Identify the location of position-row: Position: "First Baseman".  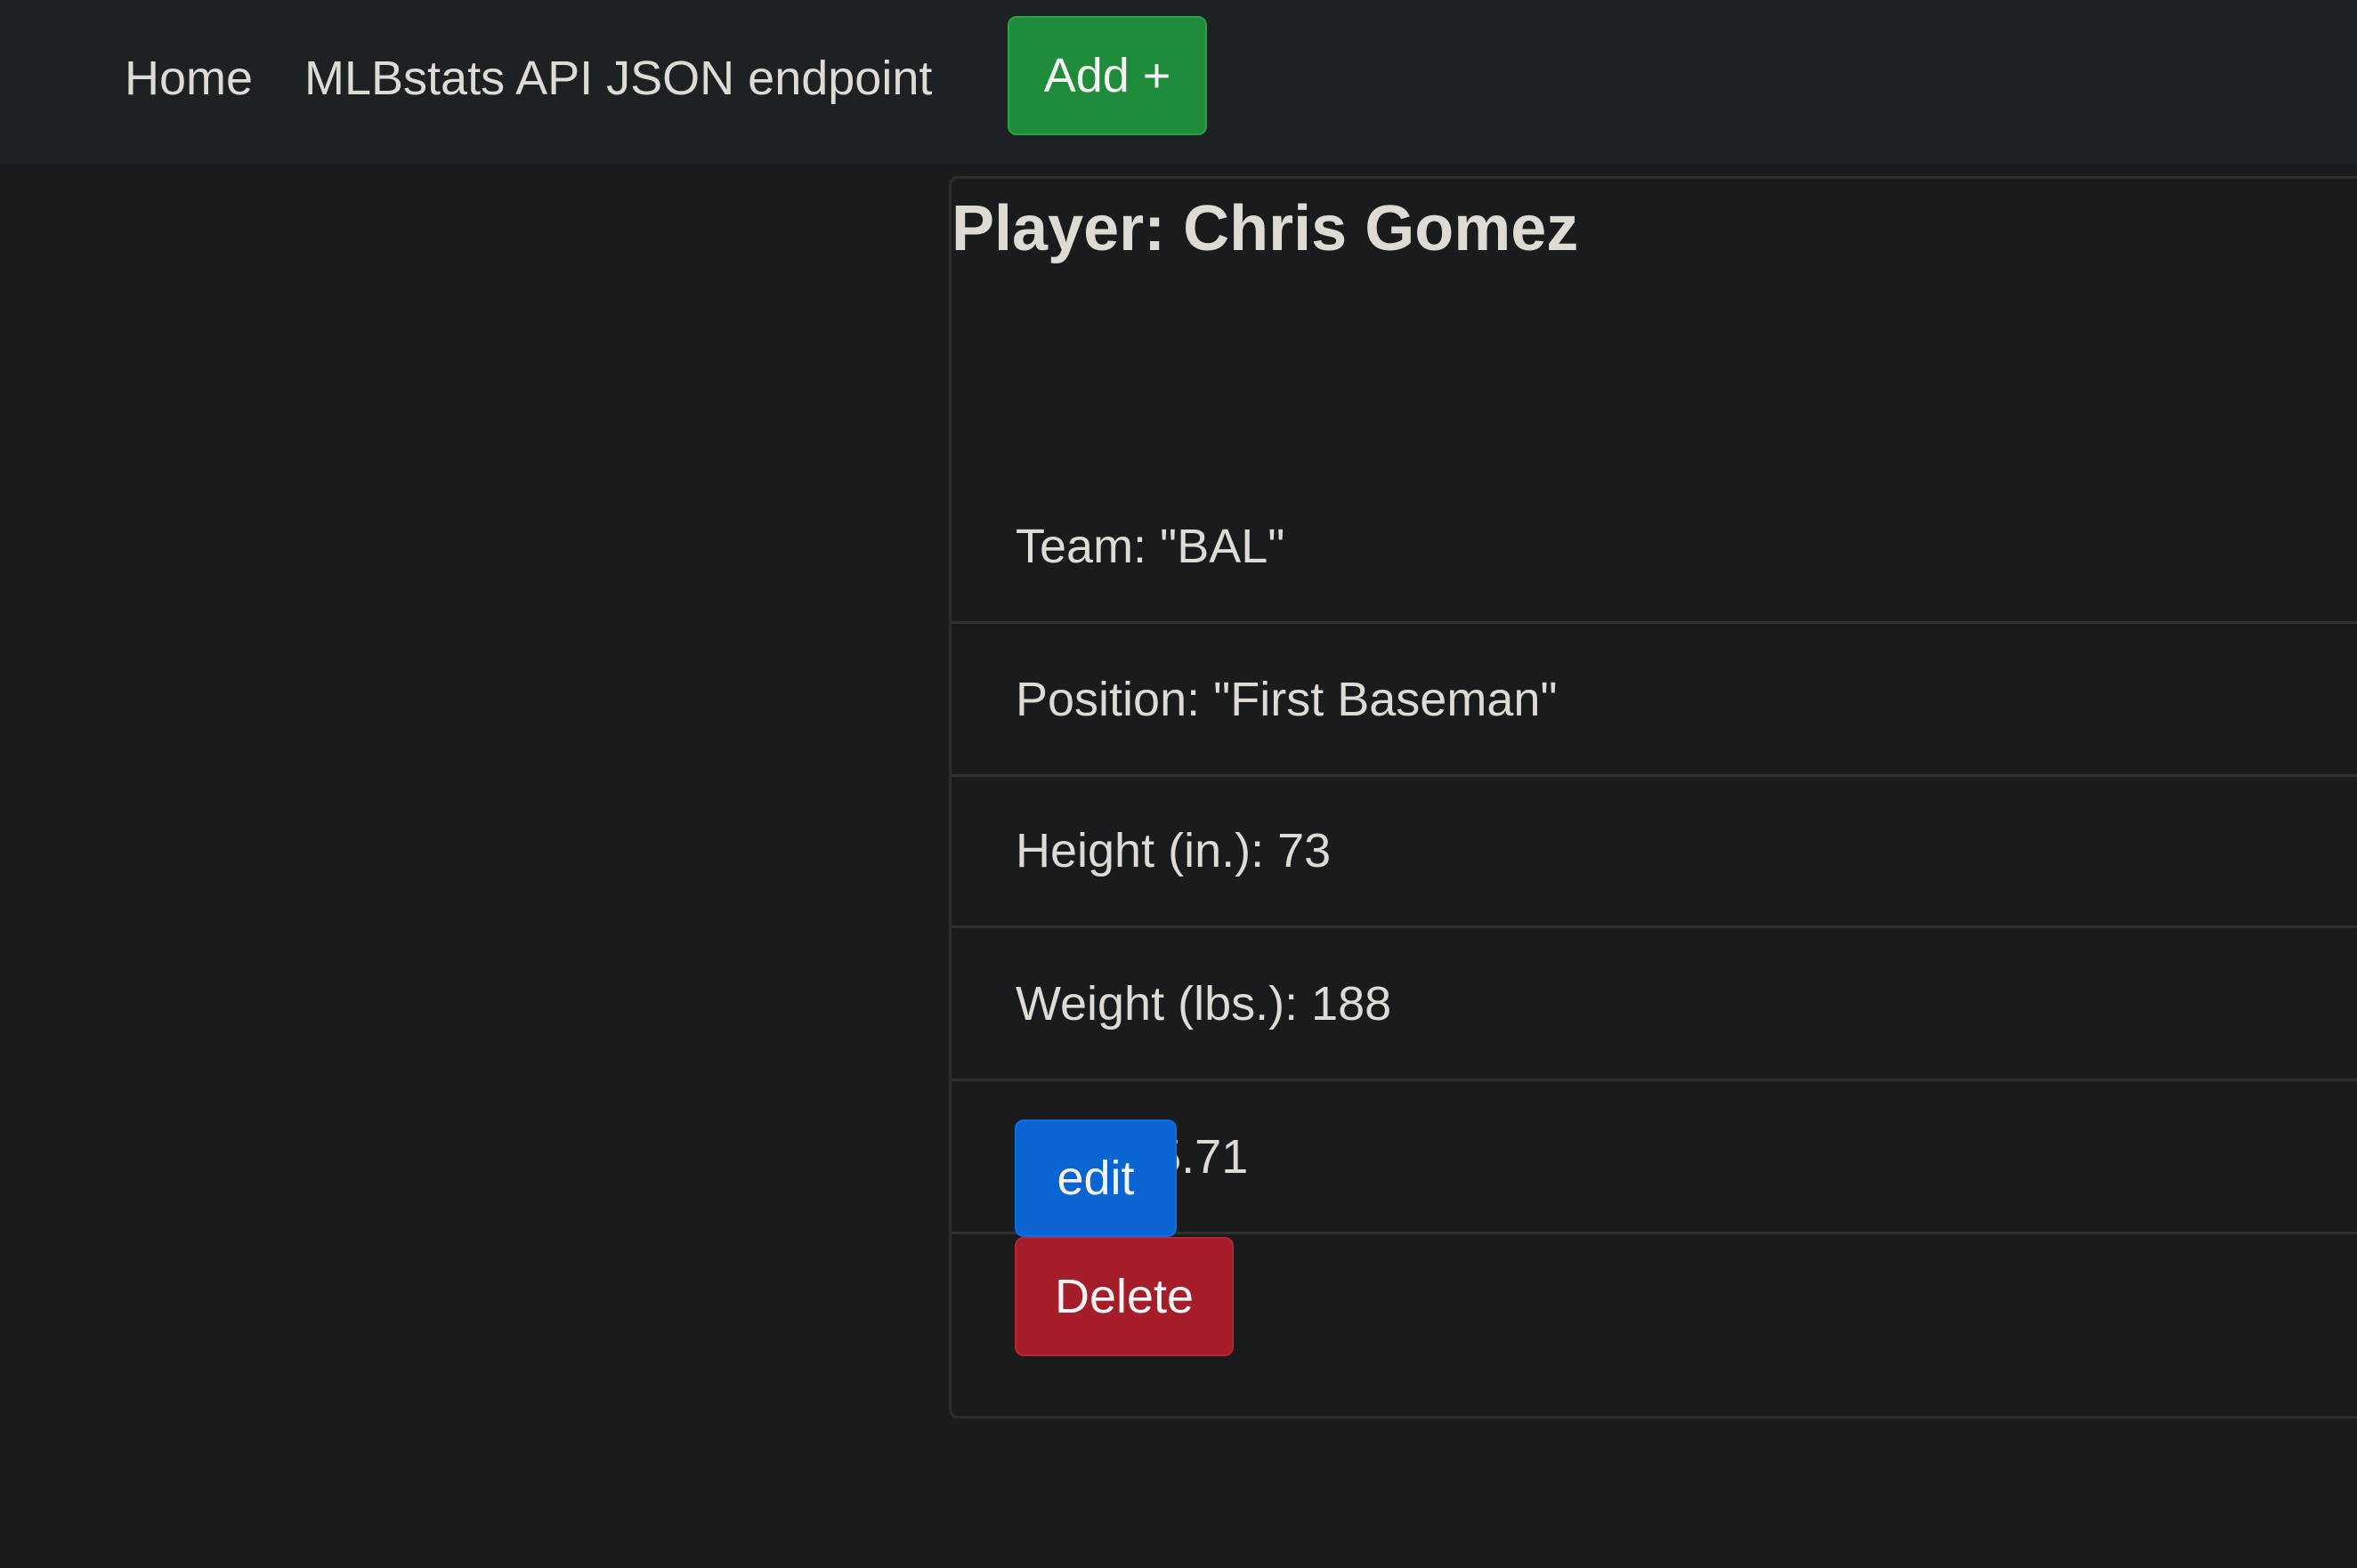
(1654, 700).